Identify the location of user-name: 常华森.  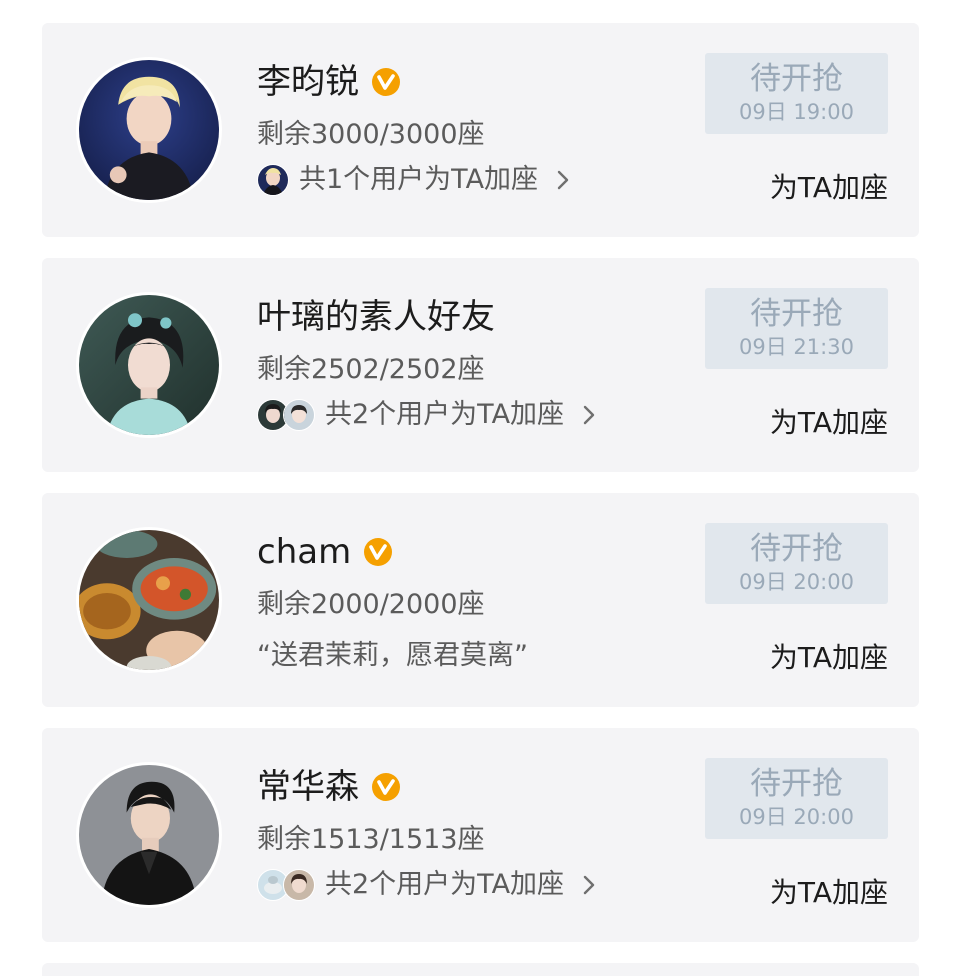
(308, 787).